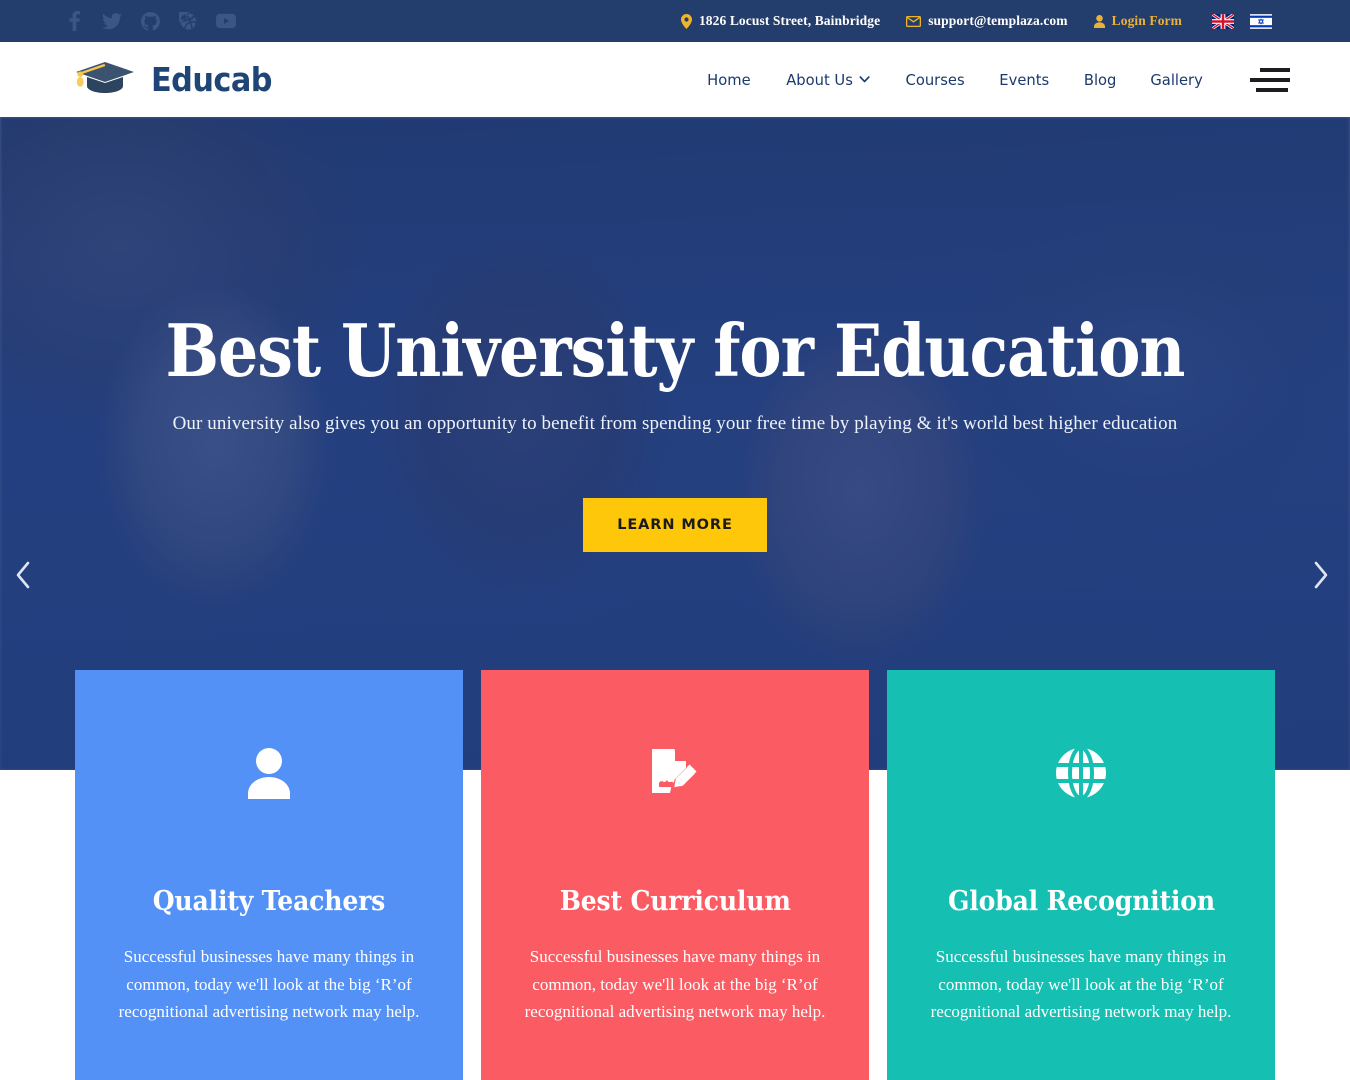 This screenshot has height=1080, width=1350. What do you see at coordinates (864, 79) in the screenshot?
I see `chevron-down-icon` at bounding box center [864, 79].